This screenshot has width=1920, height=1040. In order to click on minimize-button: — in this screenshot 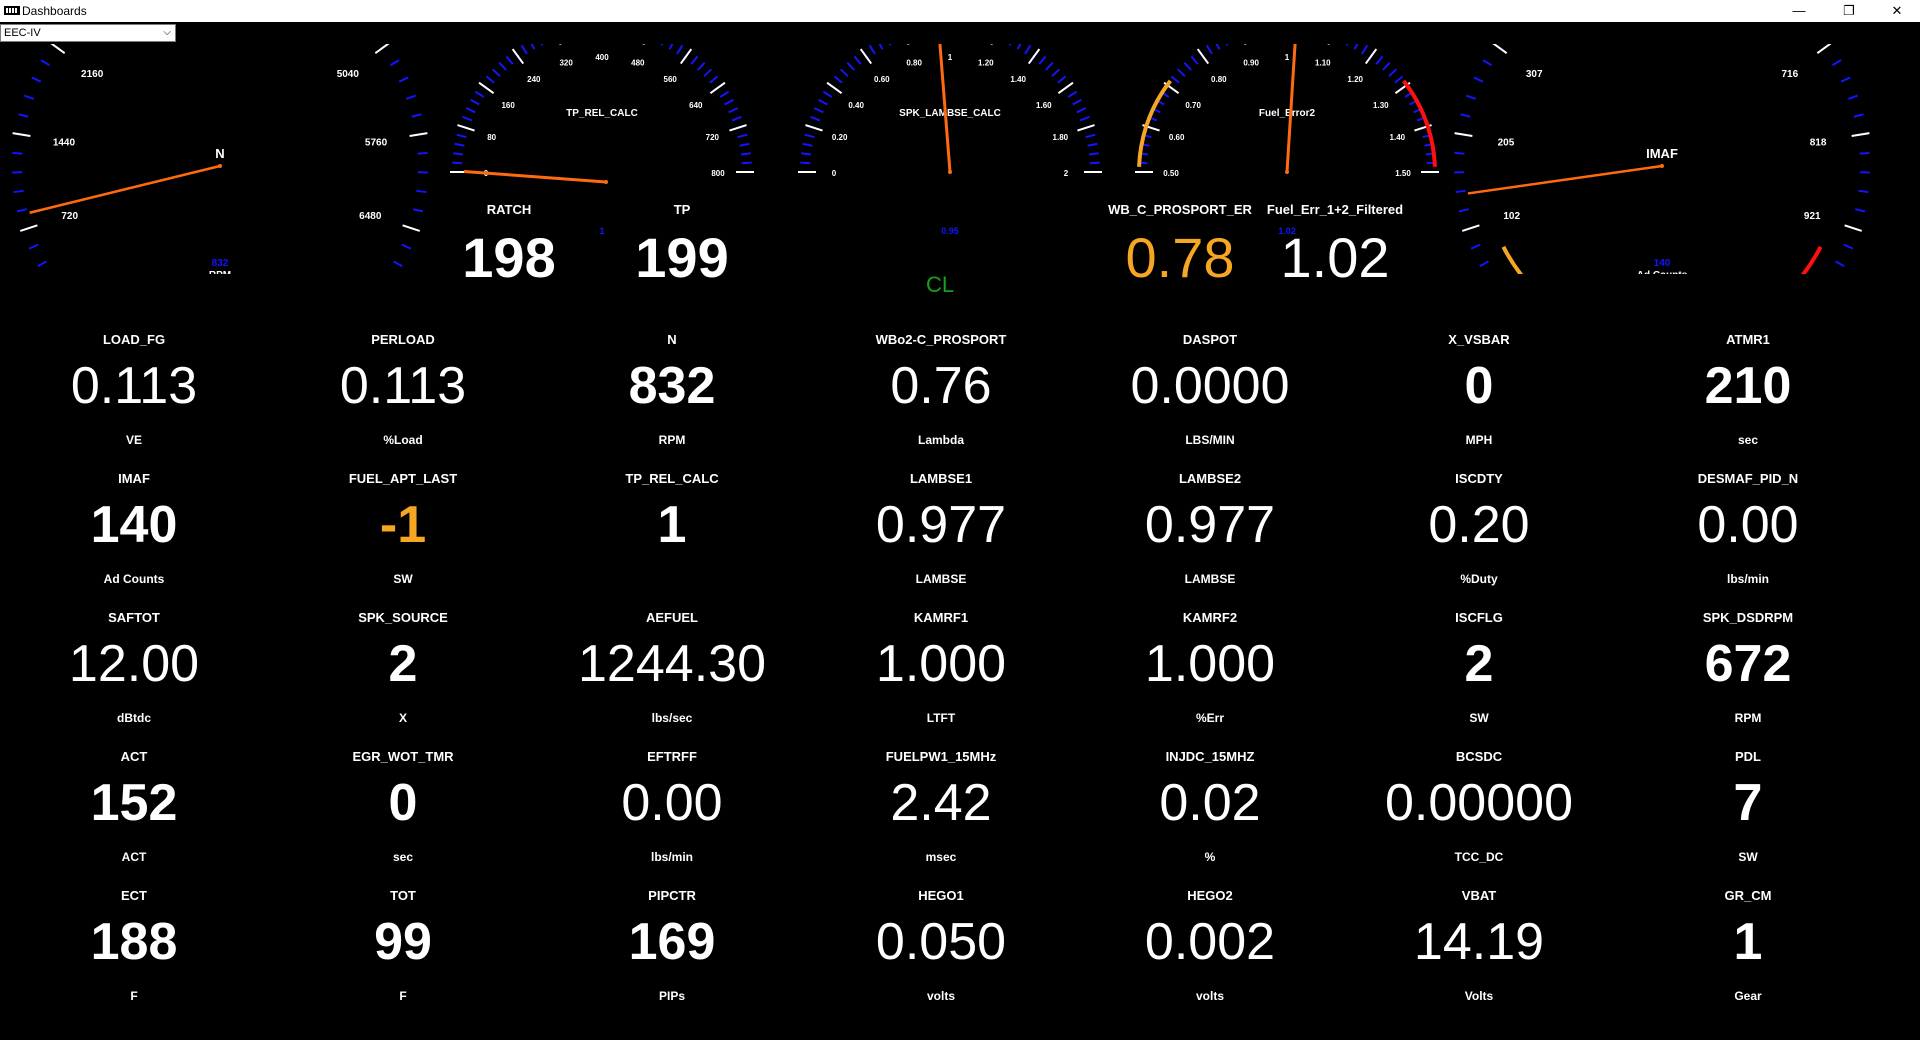, I will do `click(1799, 11)`.